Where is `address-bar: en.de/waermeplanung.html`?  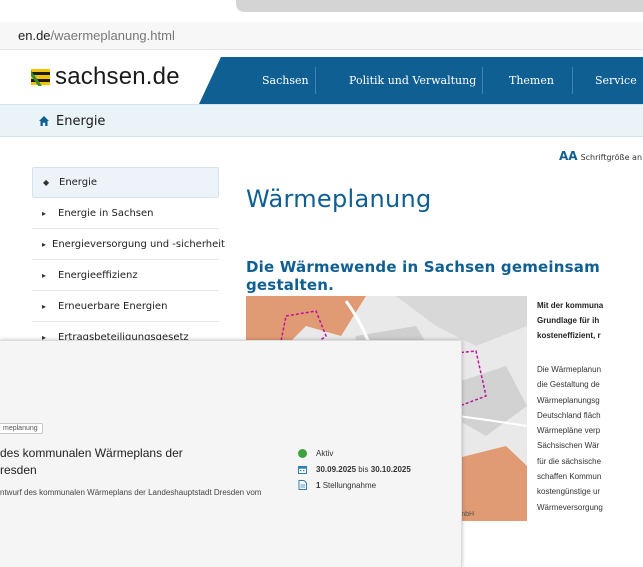
address-bar: en.de/waermeplanung.html is located at coordinates (321, 36).